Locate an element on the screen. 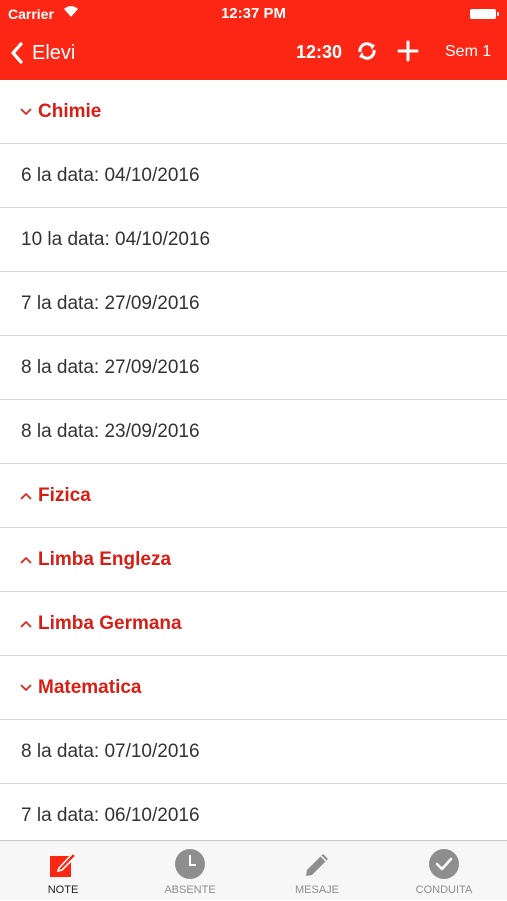 The width and height of the screenshot is (507, 901). grade-text: 8 la data: 27/09/2016 is located at coordinates (110, 367).